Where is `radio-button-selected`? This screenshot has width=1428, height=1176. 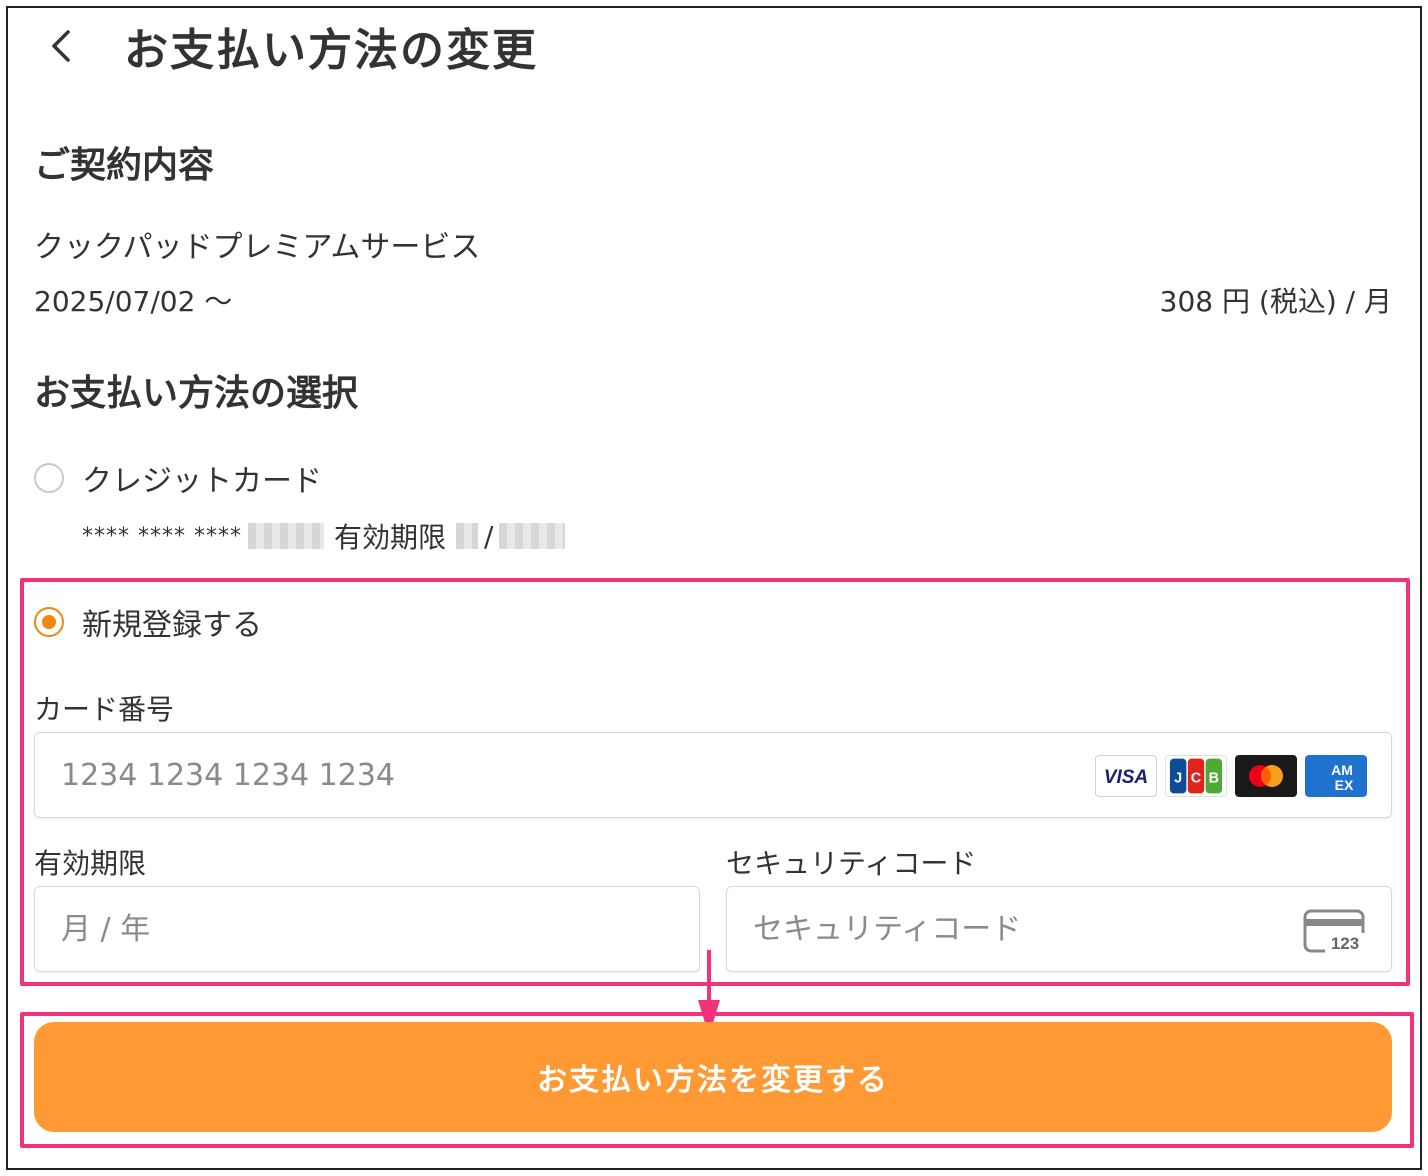
radio-button-selected is located at coordinates (49, 622).